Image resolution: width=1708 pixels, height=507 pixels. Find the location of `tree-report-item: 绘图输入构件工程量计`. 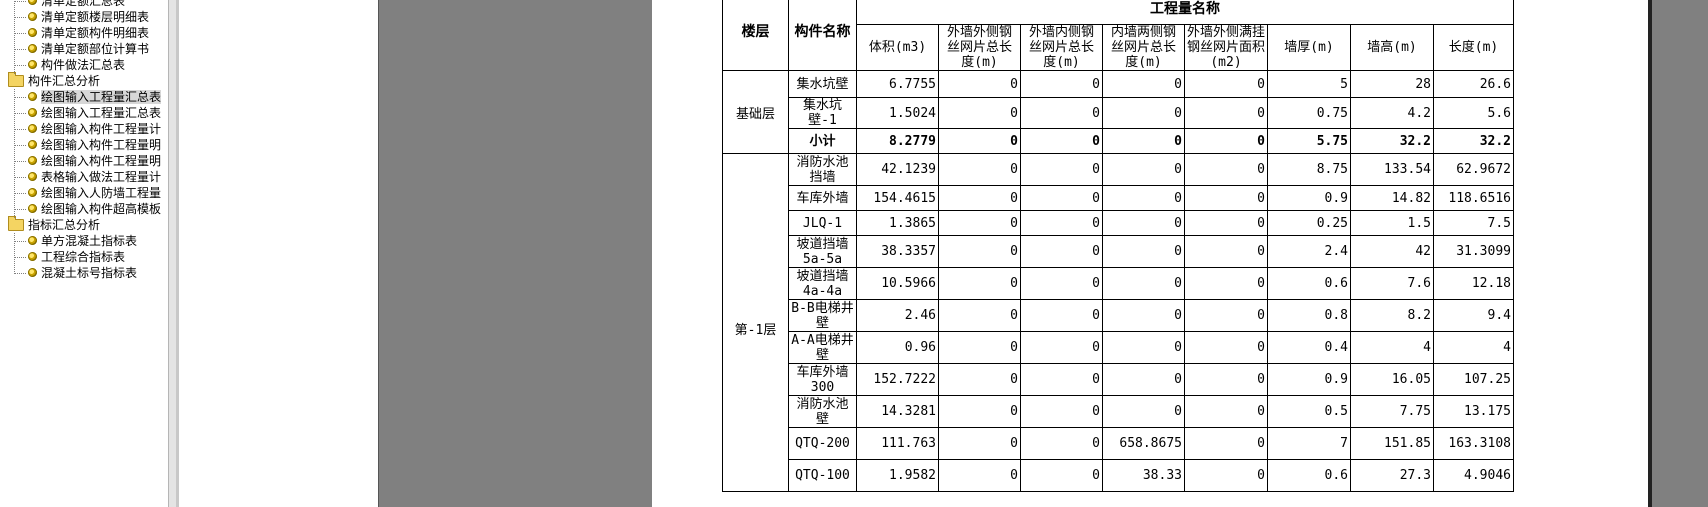

tree-report-item: 绘图输入构件工程量计 is located at coordinates (94, 129).